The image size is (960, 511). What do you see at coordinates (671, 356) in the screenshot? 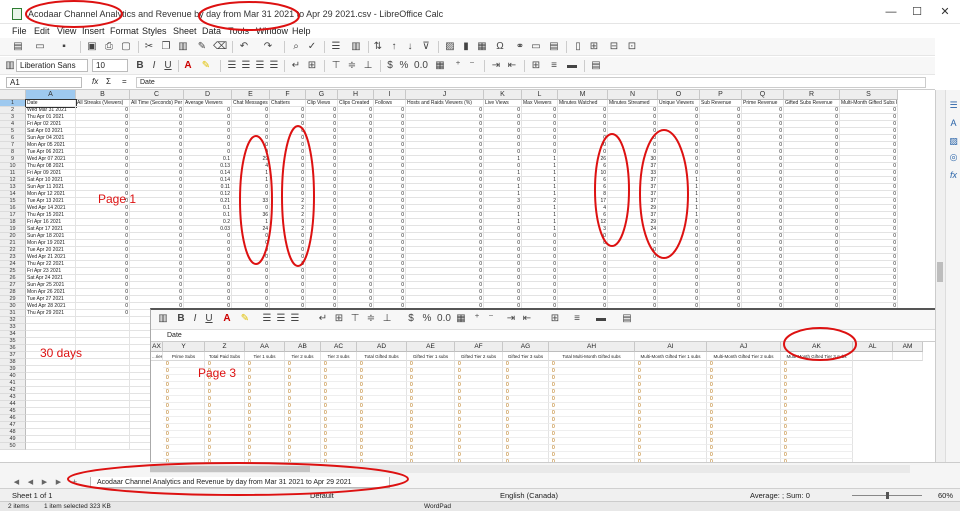
I see `overlay-header-cell: Multi-Month Gifted Tier 1 subs` at bounding box center [671, 356].